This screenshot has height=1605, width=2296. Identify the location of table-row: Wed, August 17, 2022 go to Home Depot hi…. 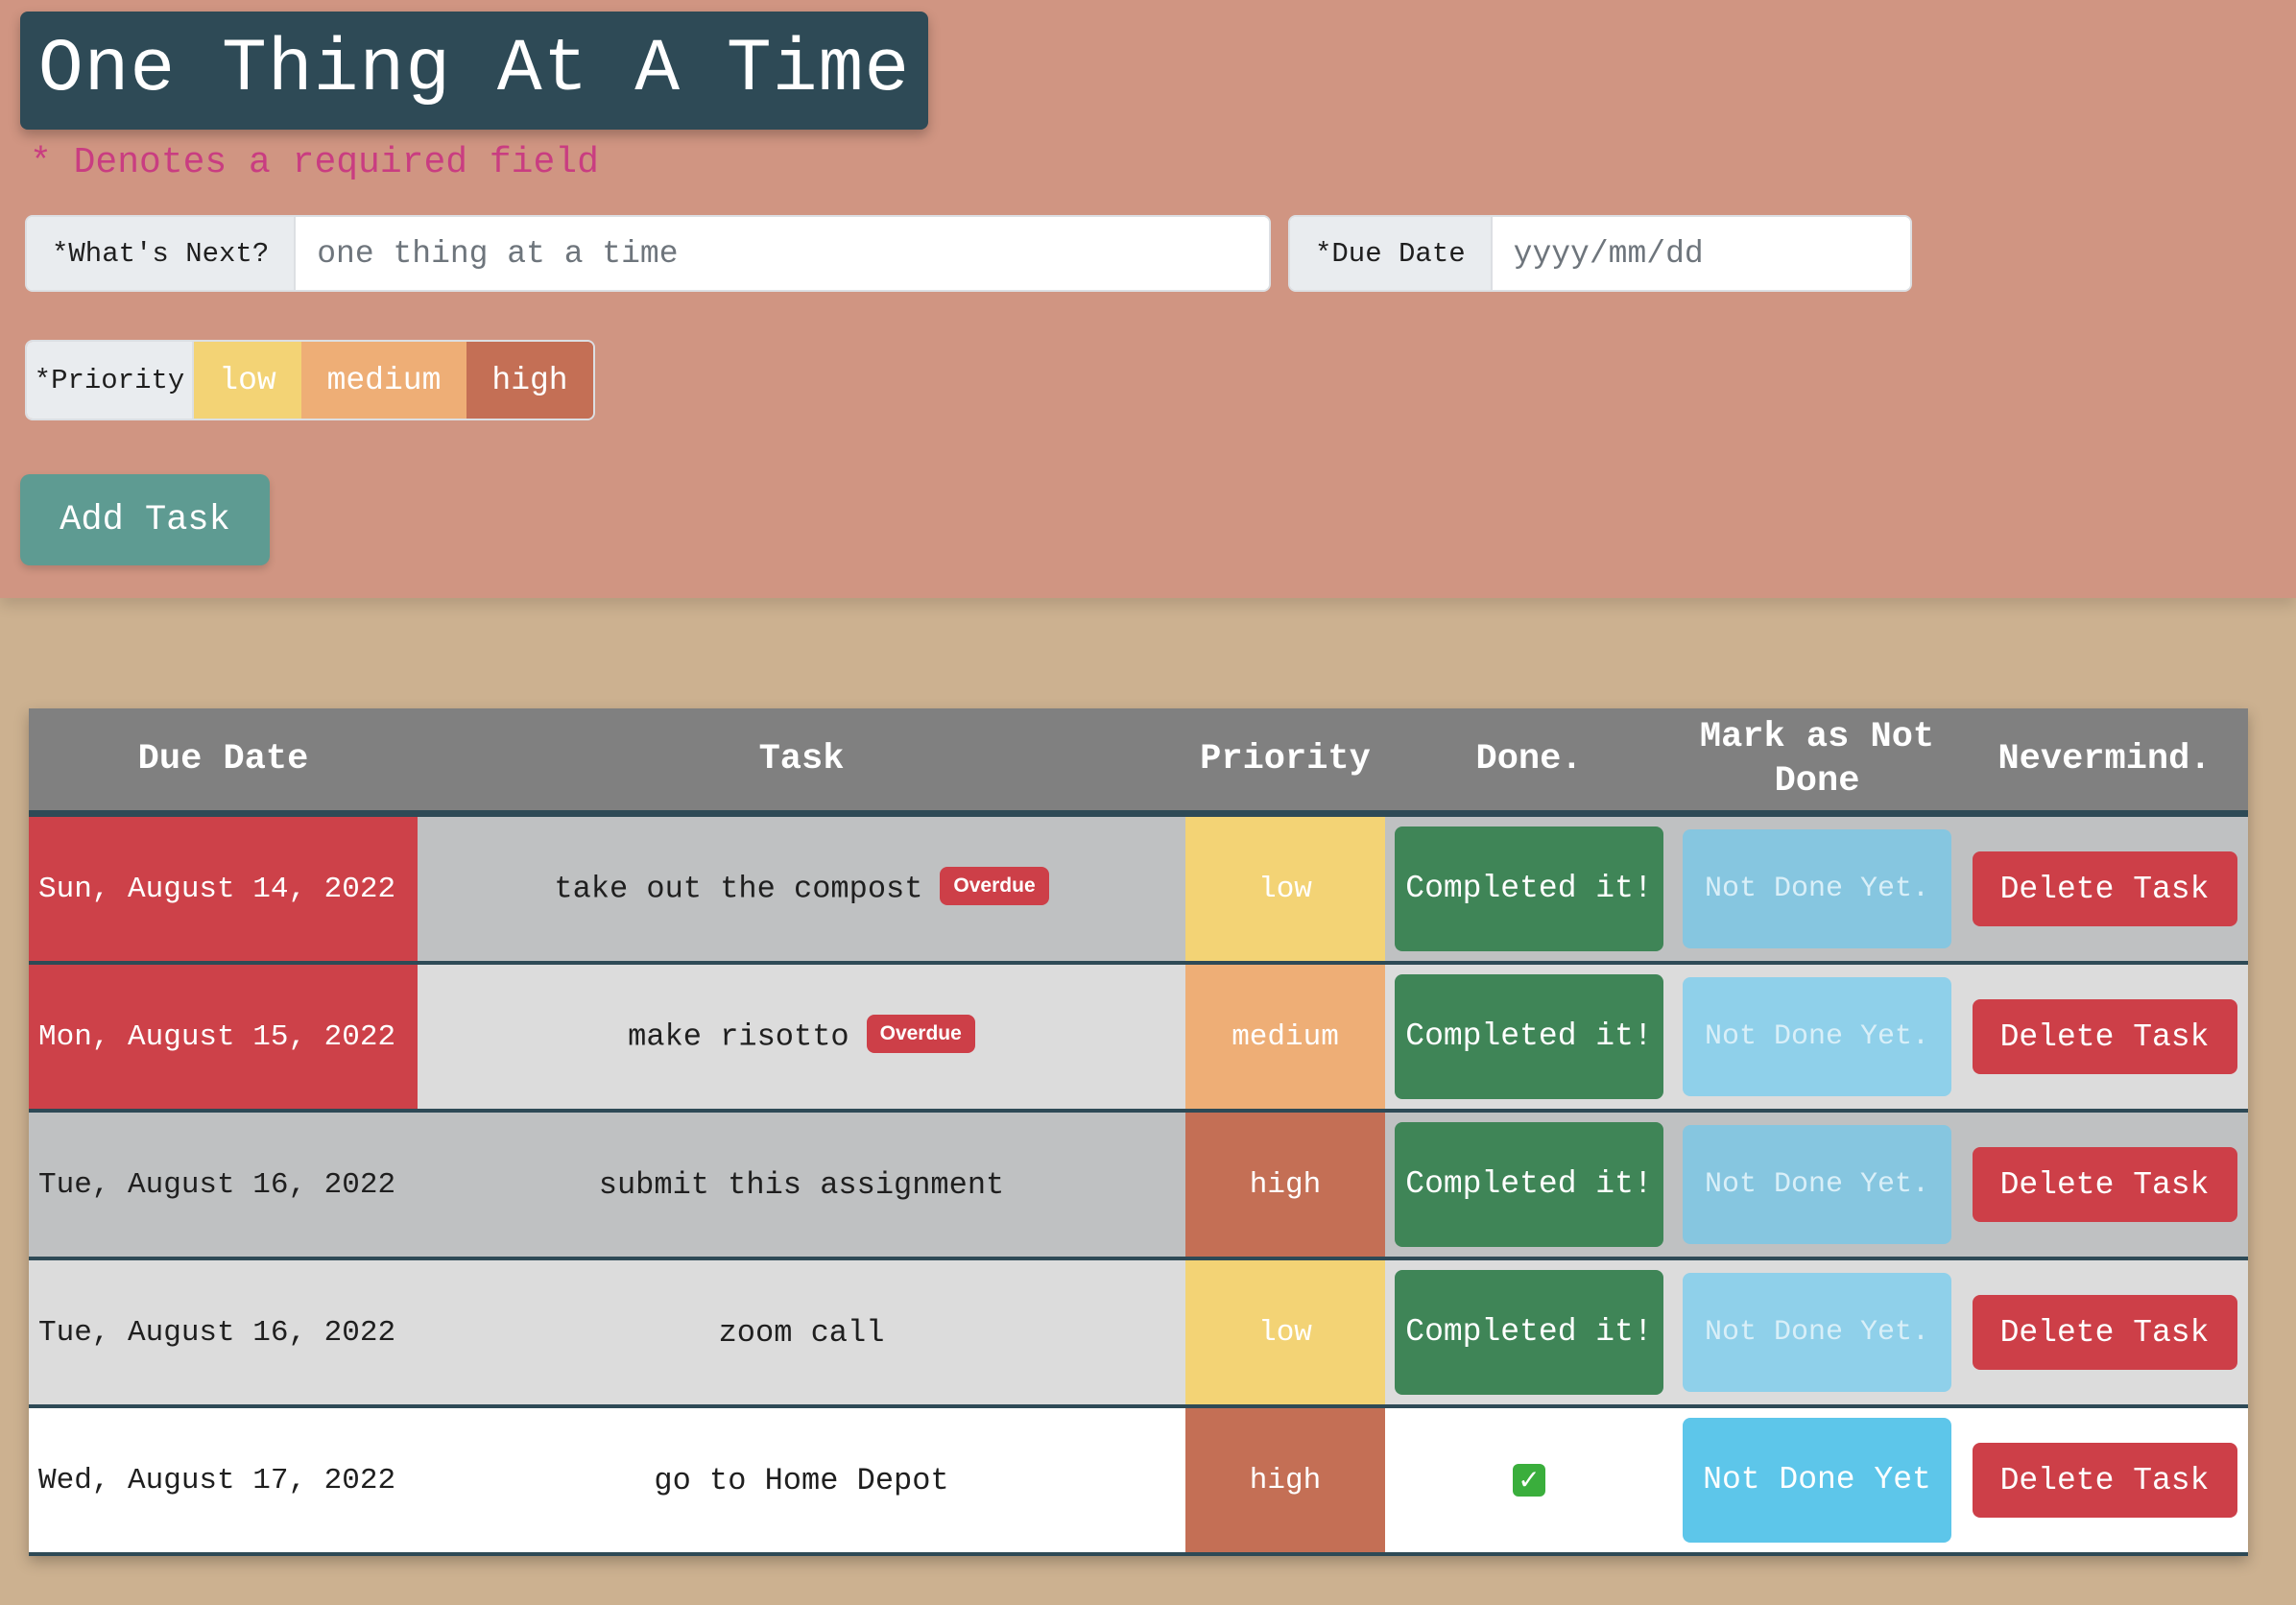
(1139, 1481).